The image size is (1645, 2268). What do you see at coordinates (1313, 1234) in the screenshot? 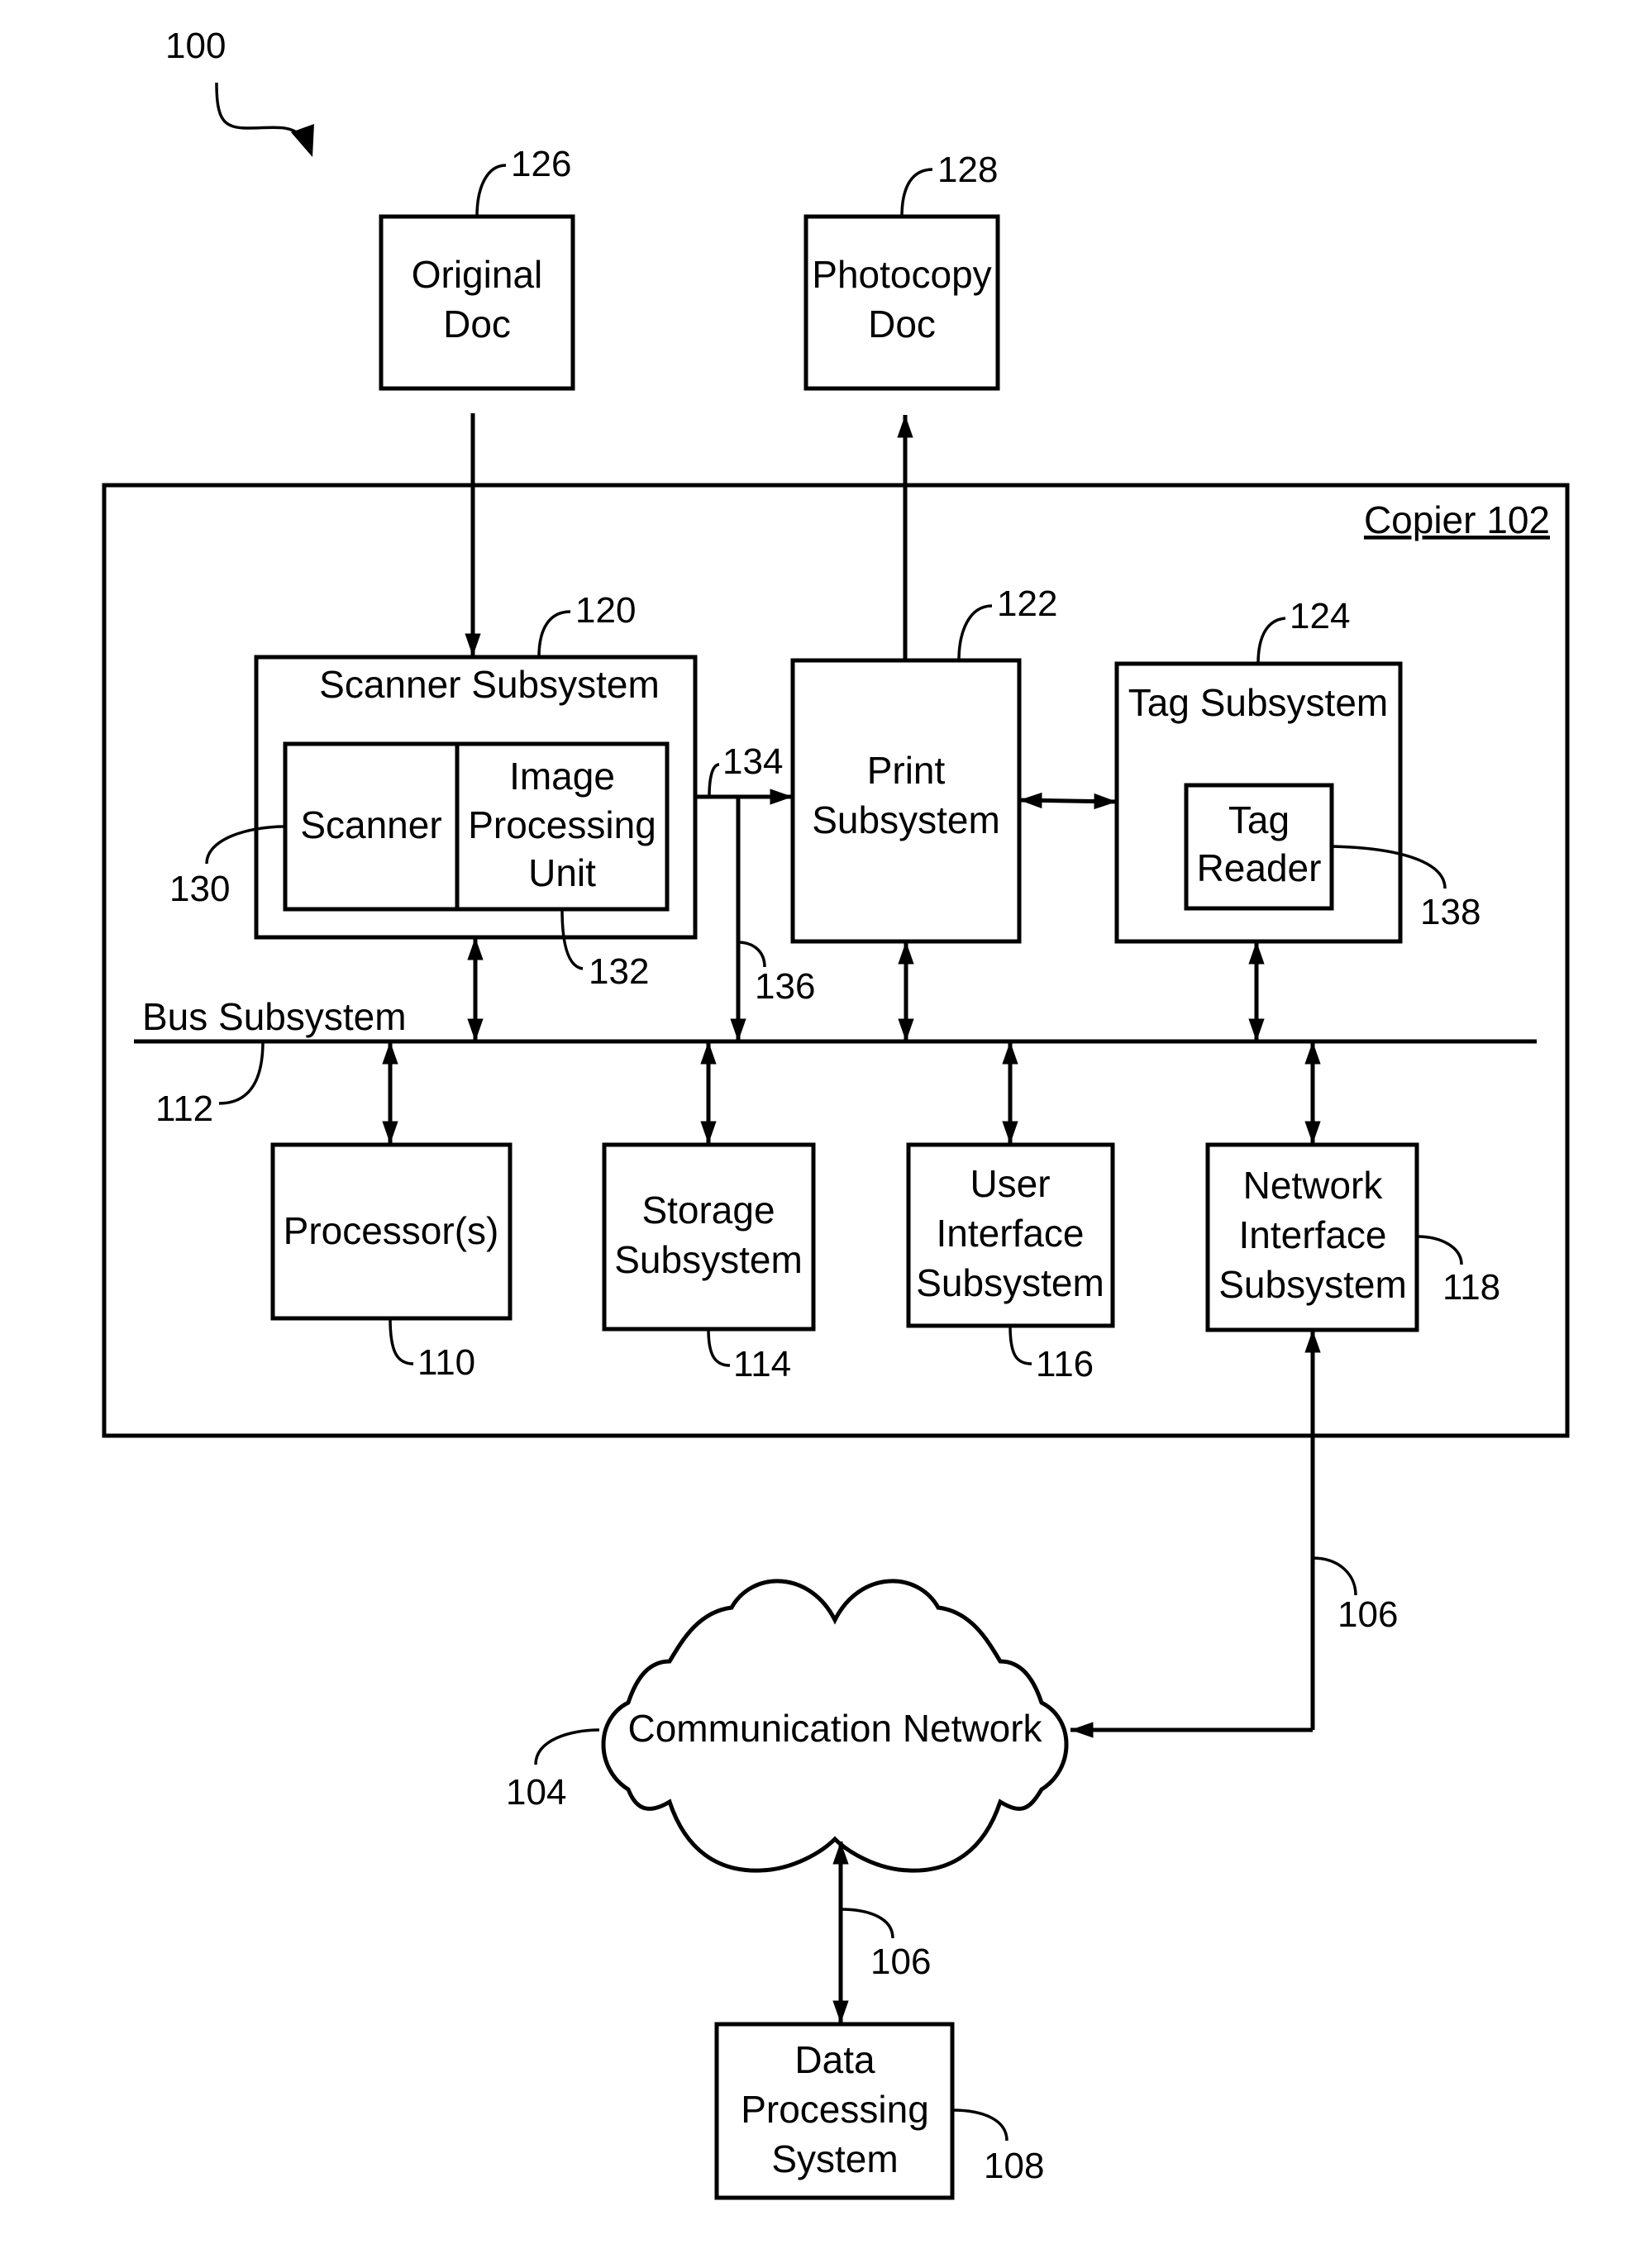
I see `ni-label-line2: Interface` at bounding box center [1313, 1234].